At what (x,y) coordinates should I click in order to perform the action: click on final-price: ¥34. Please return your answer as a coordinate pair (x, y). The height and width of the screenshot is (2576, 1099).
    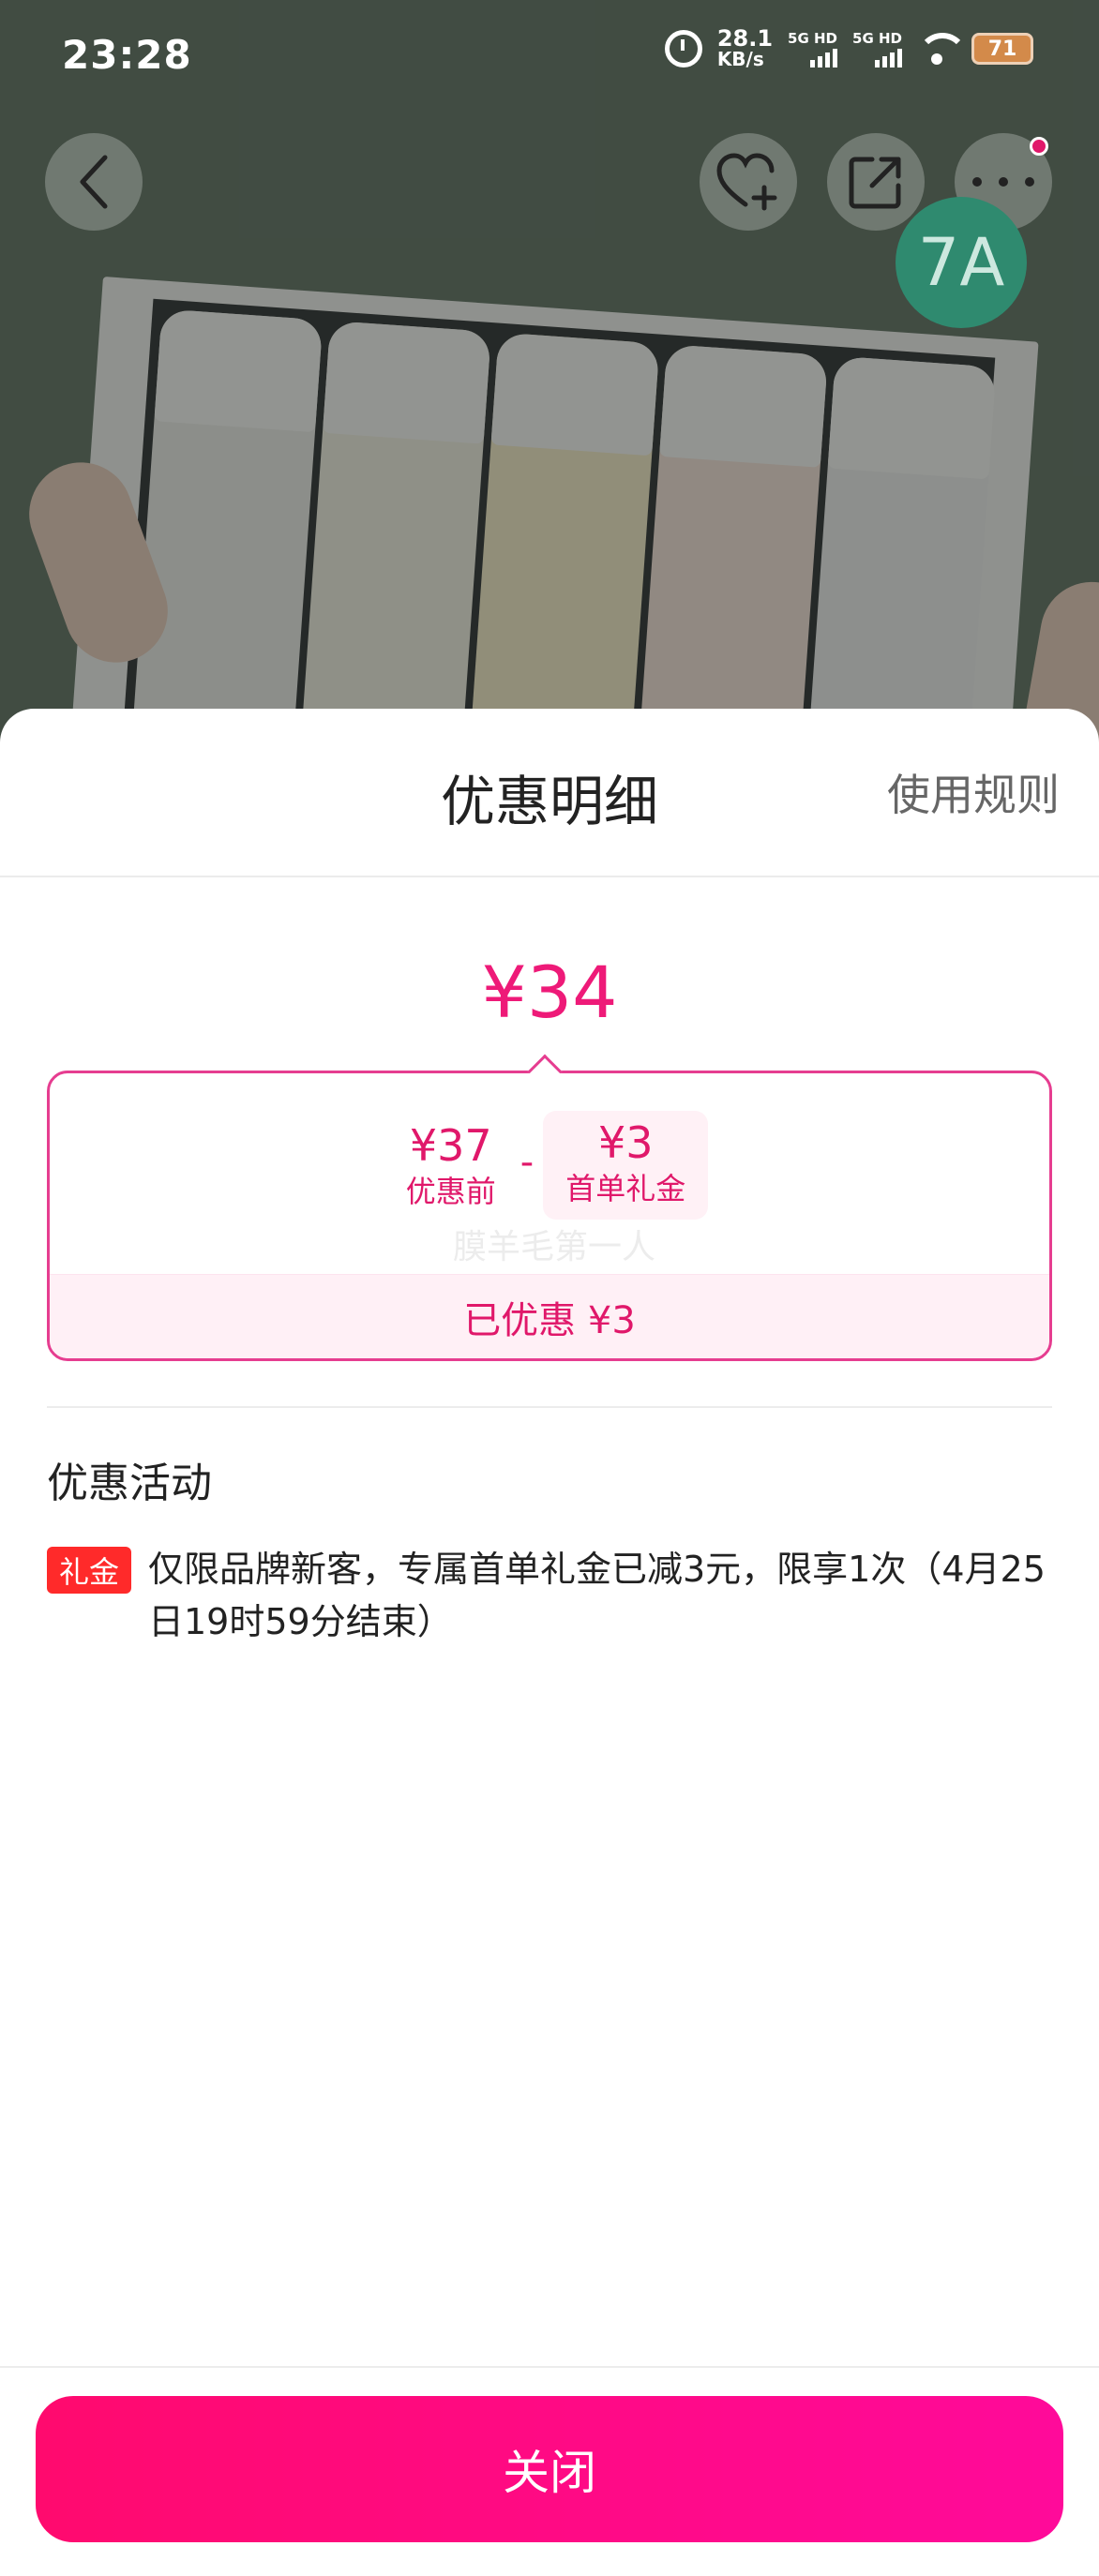
    Looking at the image, I should click on (549, 992).